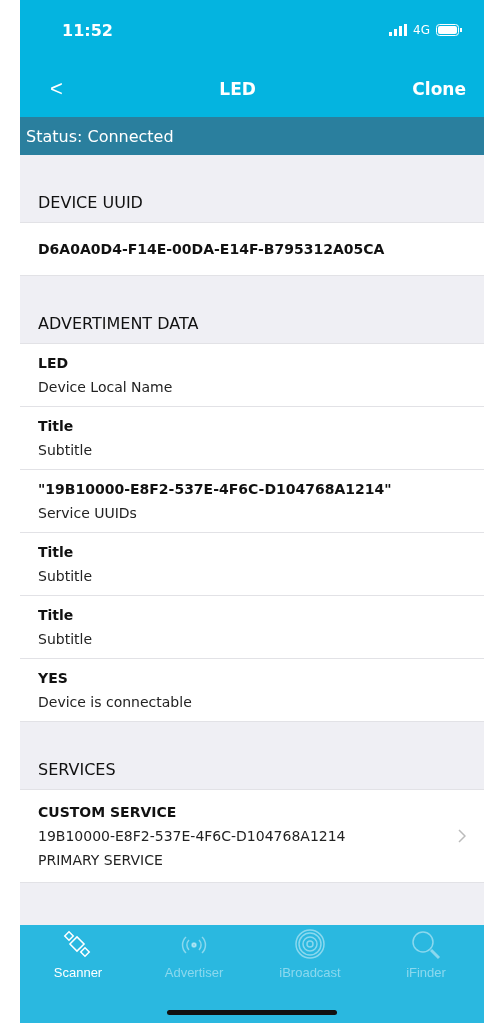 The image size is (484, 1023). I want to click on service-uuid: 19B10000-E8F2-537E-4F6C-D104768A1214, so click(192, 836).